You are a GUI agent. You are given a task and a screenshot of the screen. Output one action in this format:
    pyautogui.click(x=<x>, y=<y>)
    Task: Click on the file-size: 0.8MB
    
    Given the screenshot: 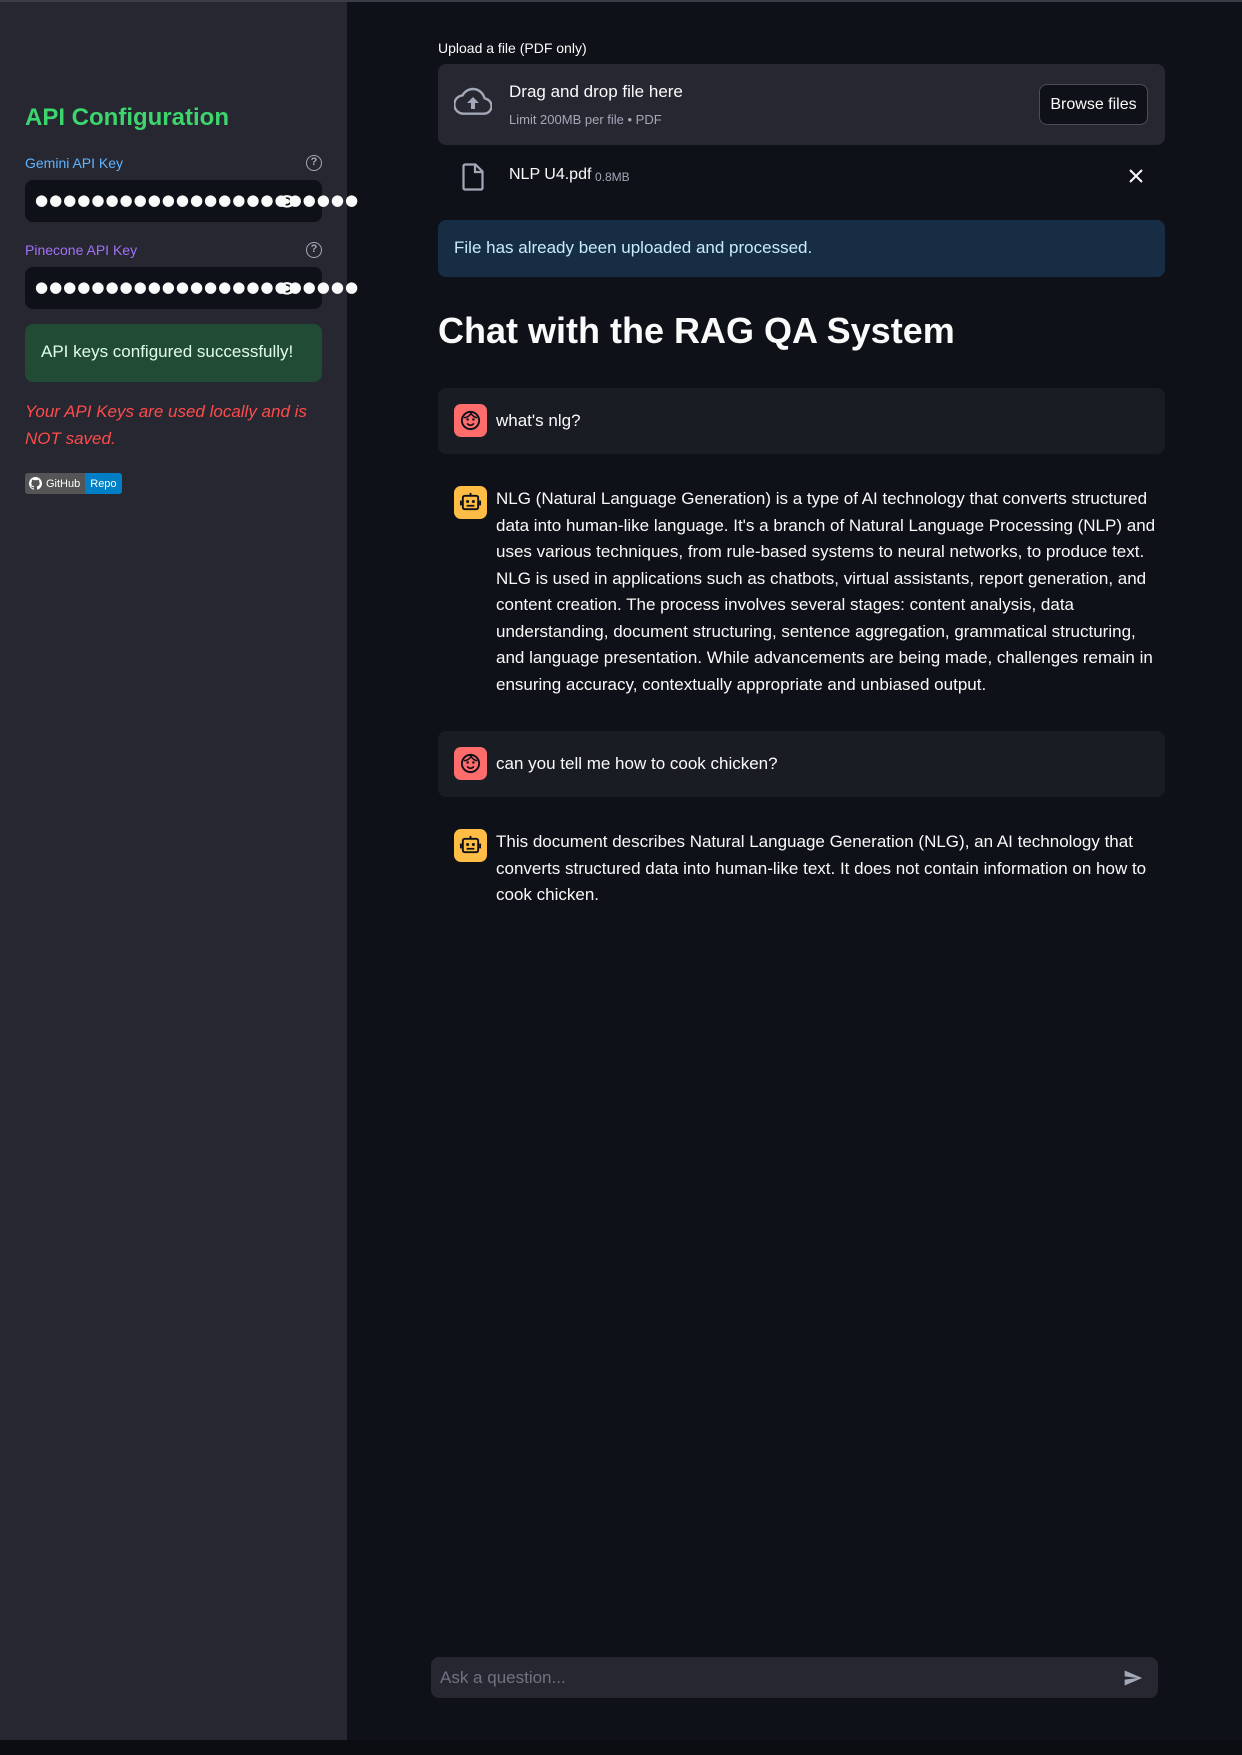 What is the action you would take?
    pyautogui.click(x=612, y=177)
    